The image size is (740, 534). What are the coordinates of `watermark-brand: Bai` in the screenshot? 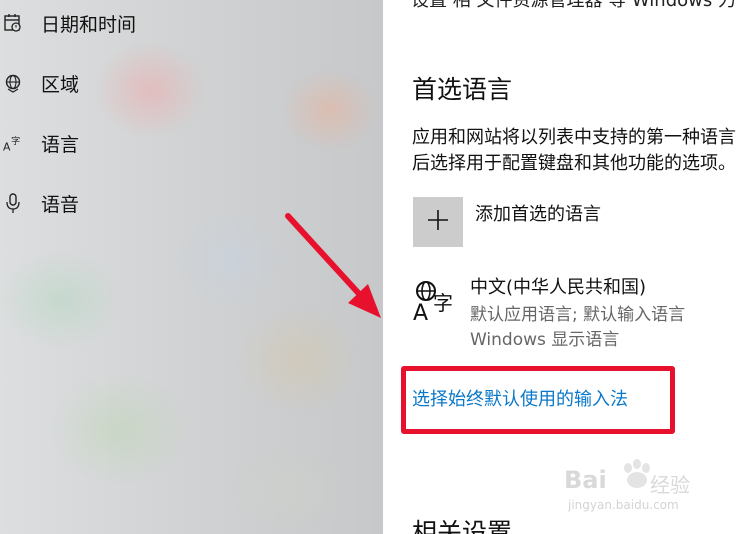 It's located at (585, 480).